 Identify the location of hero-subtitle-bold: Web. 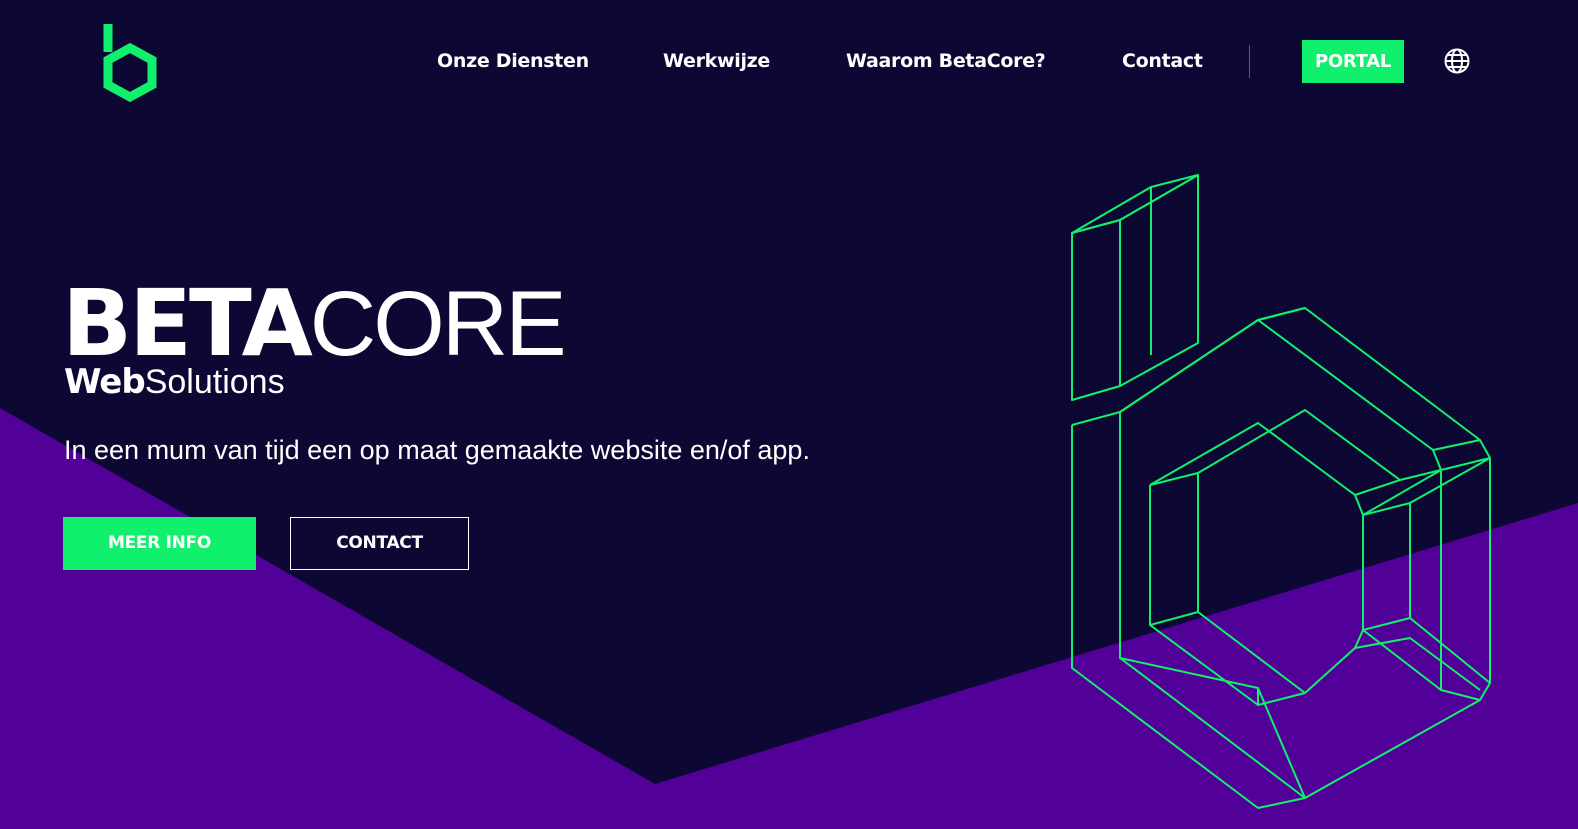
(105, 382).